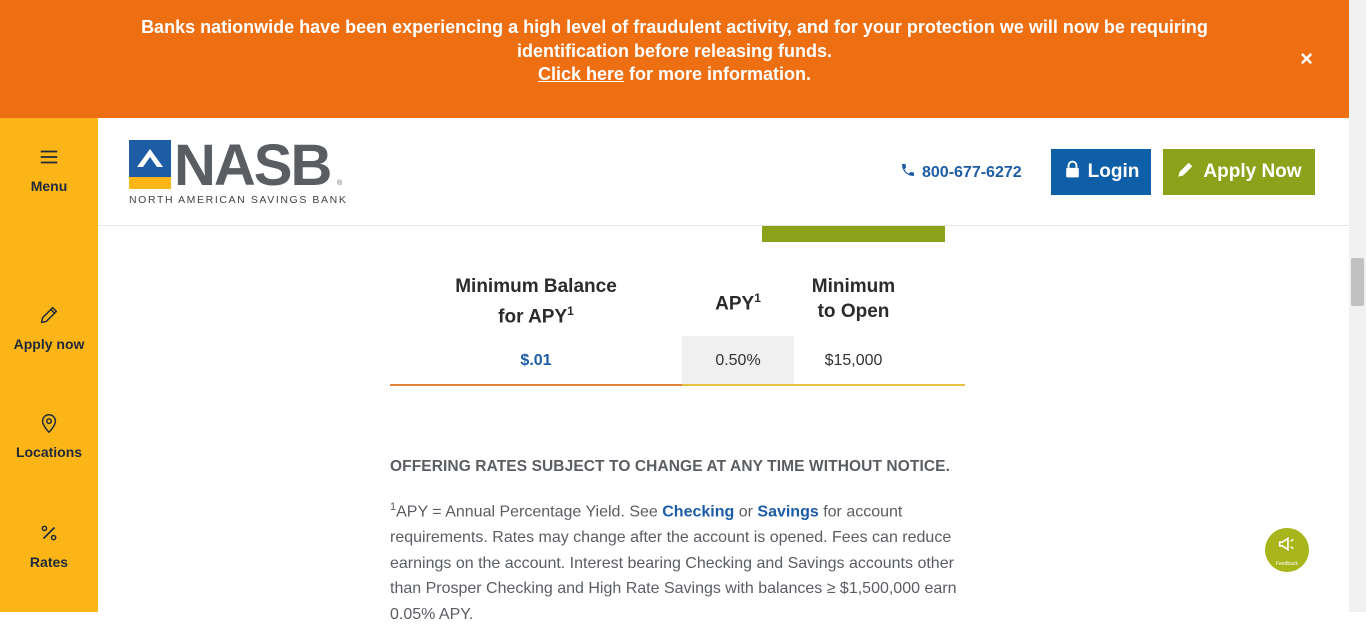  Describe the element at coordinates (1287, 564) in the screenshot. I see `feedback-label: Feedback` at that location.